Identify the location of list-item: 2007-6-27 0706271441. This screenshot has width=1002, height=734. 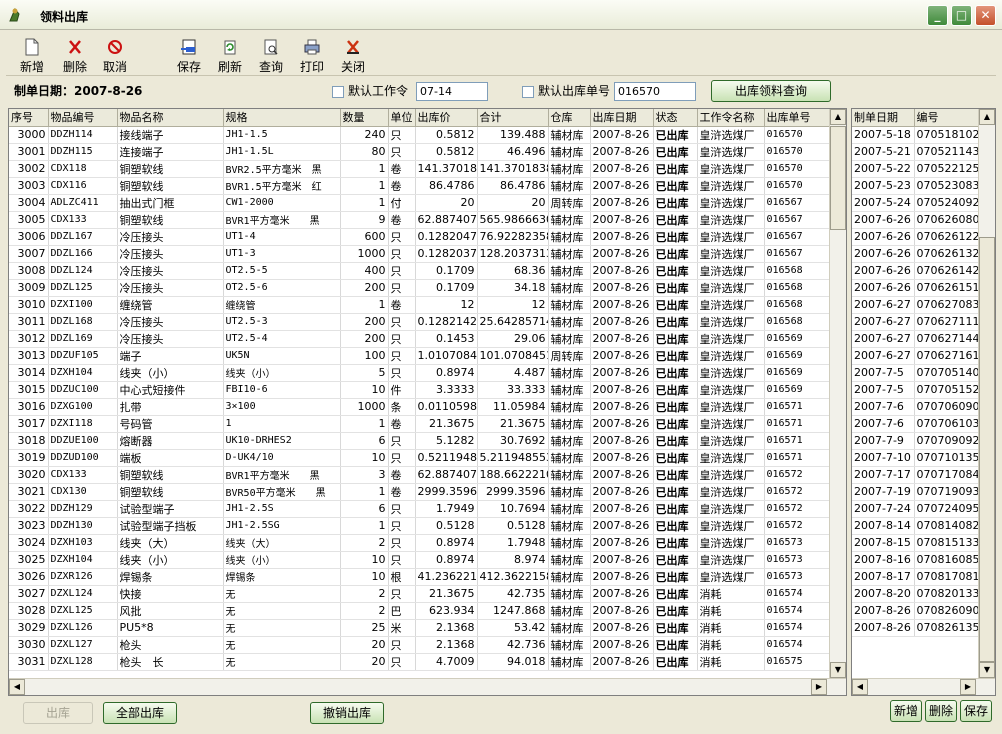
(923, 339).